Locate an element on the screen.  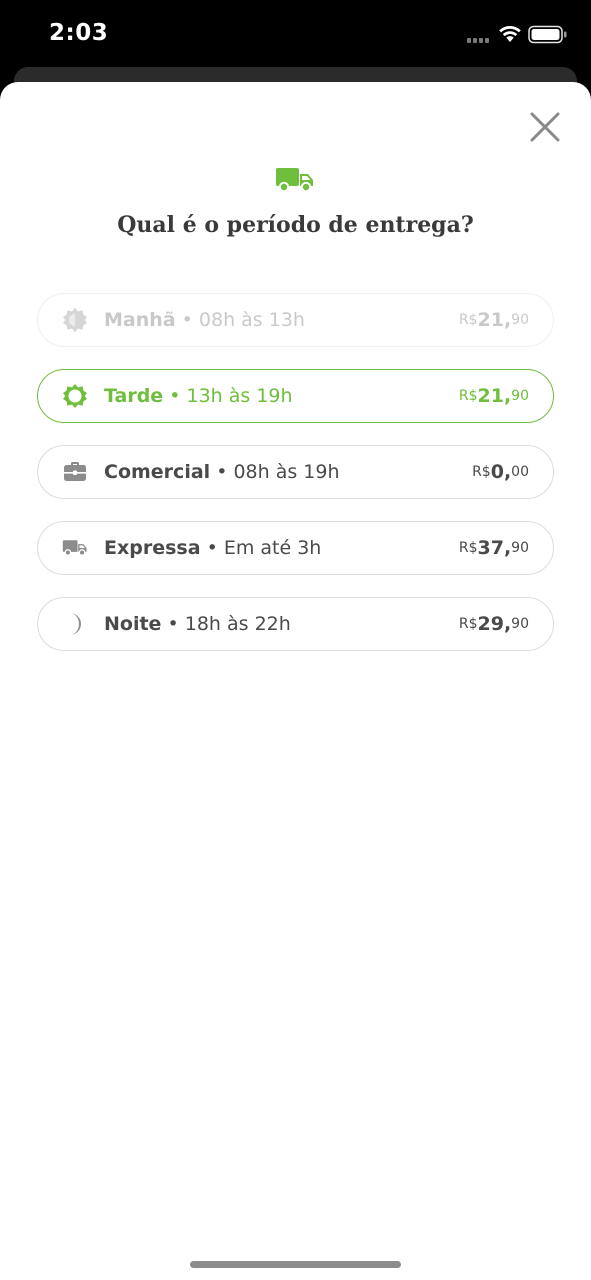
moon-icon is located at coordinates (75, 624).